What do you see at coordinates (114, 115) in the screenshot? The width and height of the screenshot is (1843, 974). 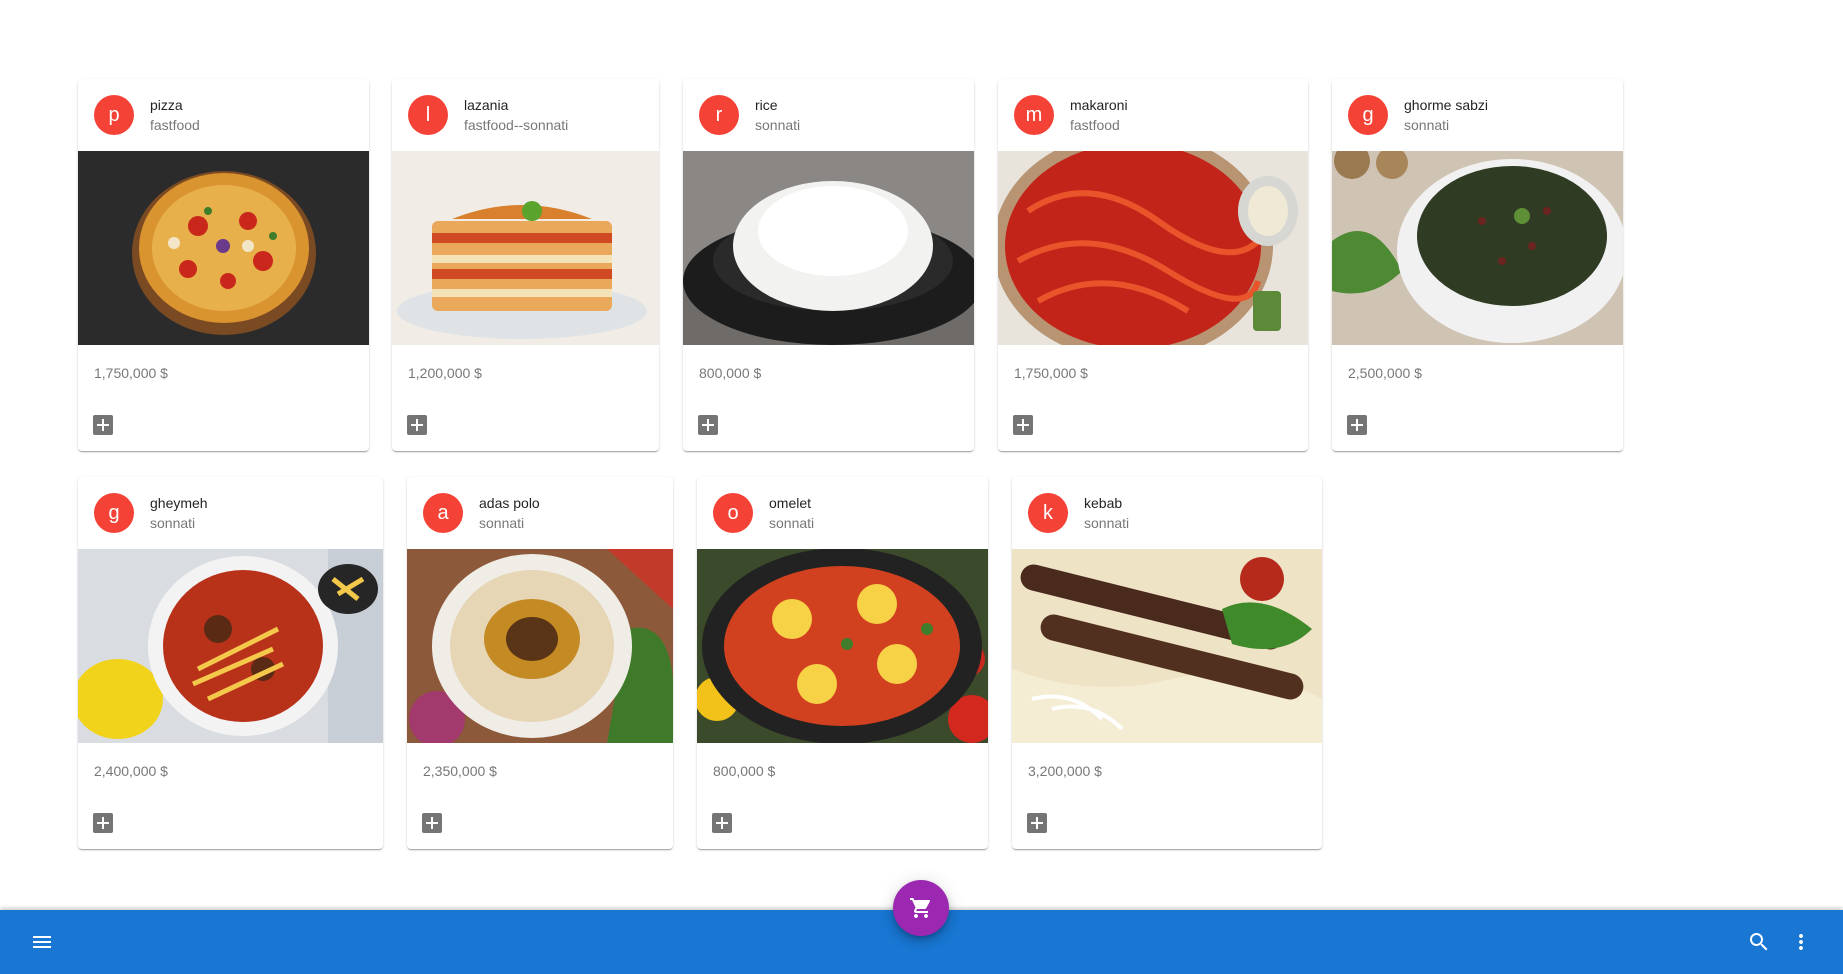 I see `avatar: p` at bounding box center [114, 115].